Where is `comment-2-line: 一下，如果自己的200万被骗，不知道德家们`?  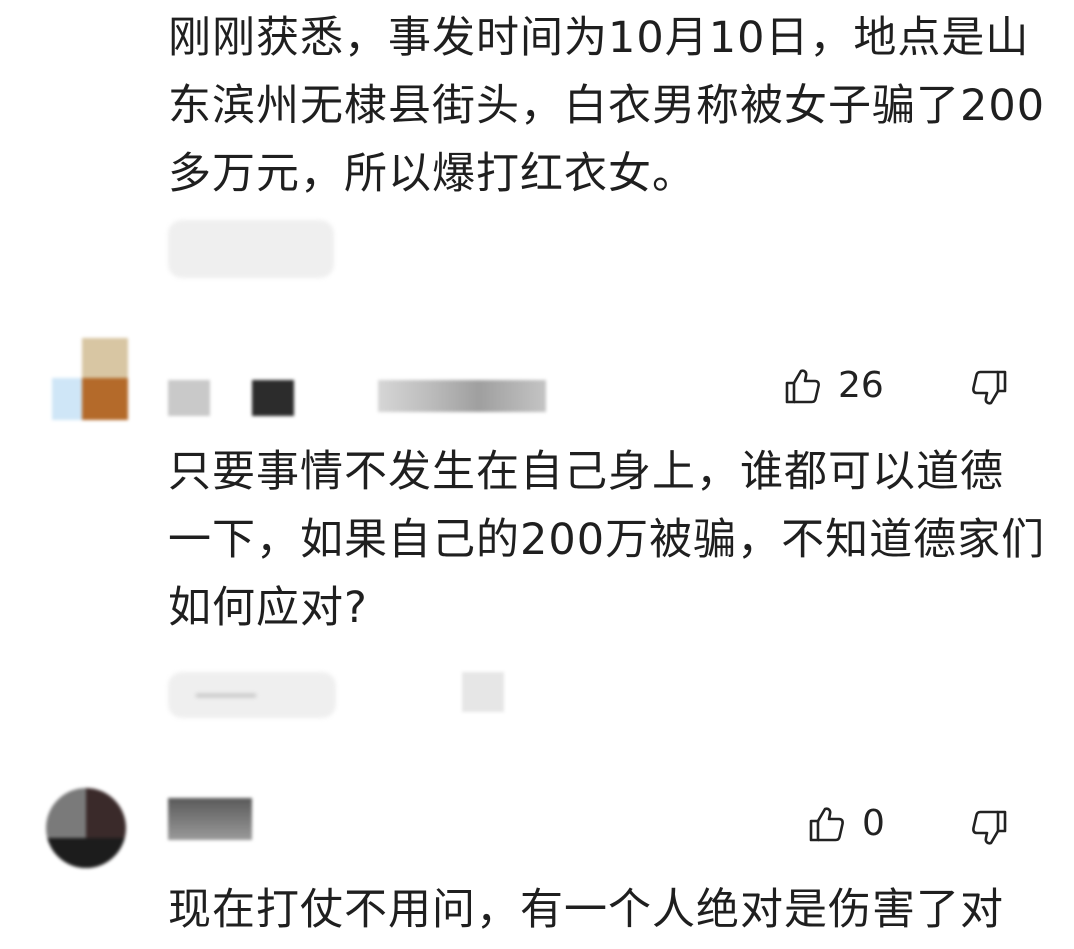 comment-2-line: 一下，如果自己的200万被骗，不知道德家们 is located at coordinates (607, 540).